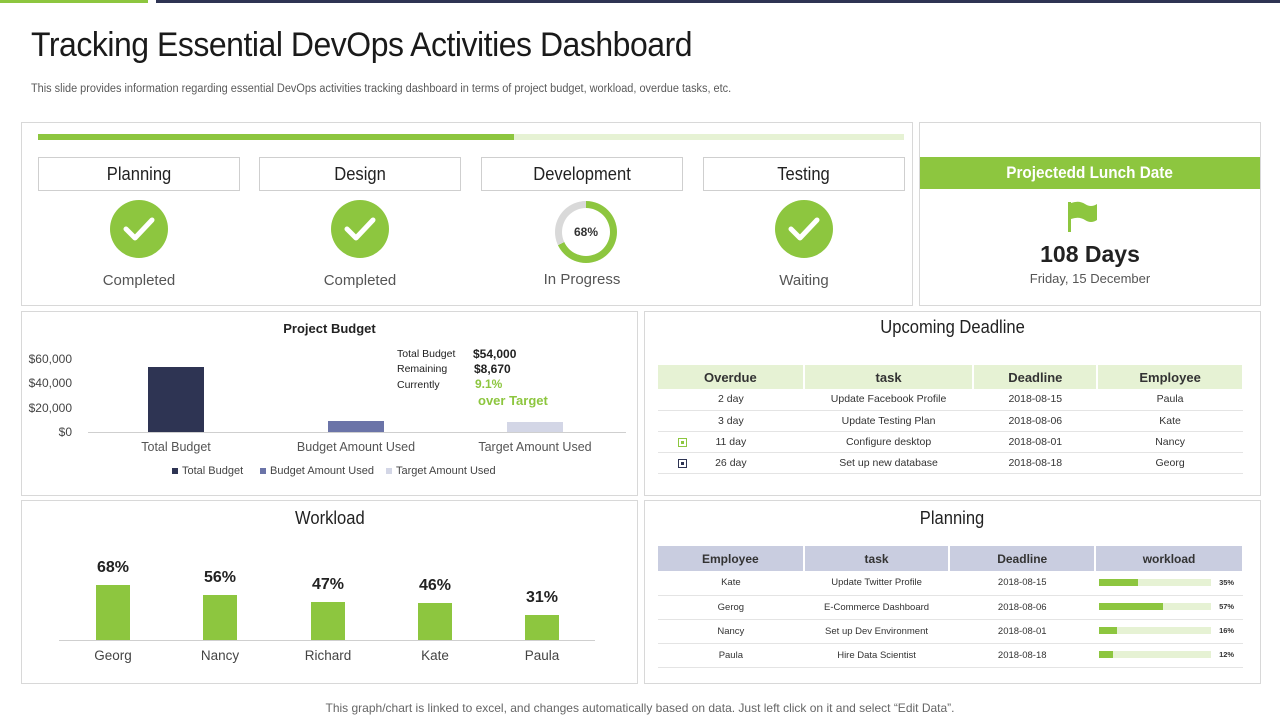 The width and height of the screenshot is (1280, 720). What do you see at coordinates (435, 585) in the screenshot?
I see `workload-value: 46%` at bounding box center [435, 585].